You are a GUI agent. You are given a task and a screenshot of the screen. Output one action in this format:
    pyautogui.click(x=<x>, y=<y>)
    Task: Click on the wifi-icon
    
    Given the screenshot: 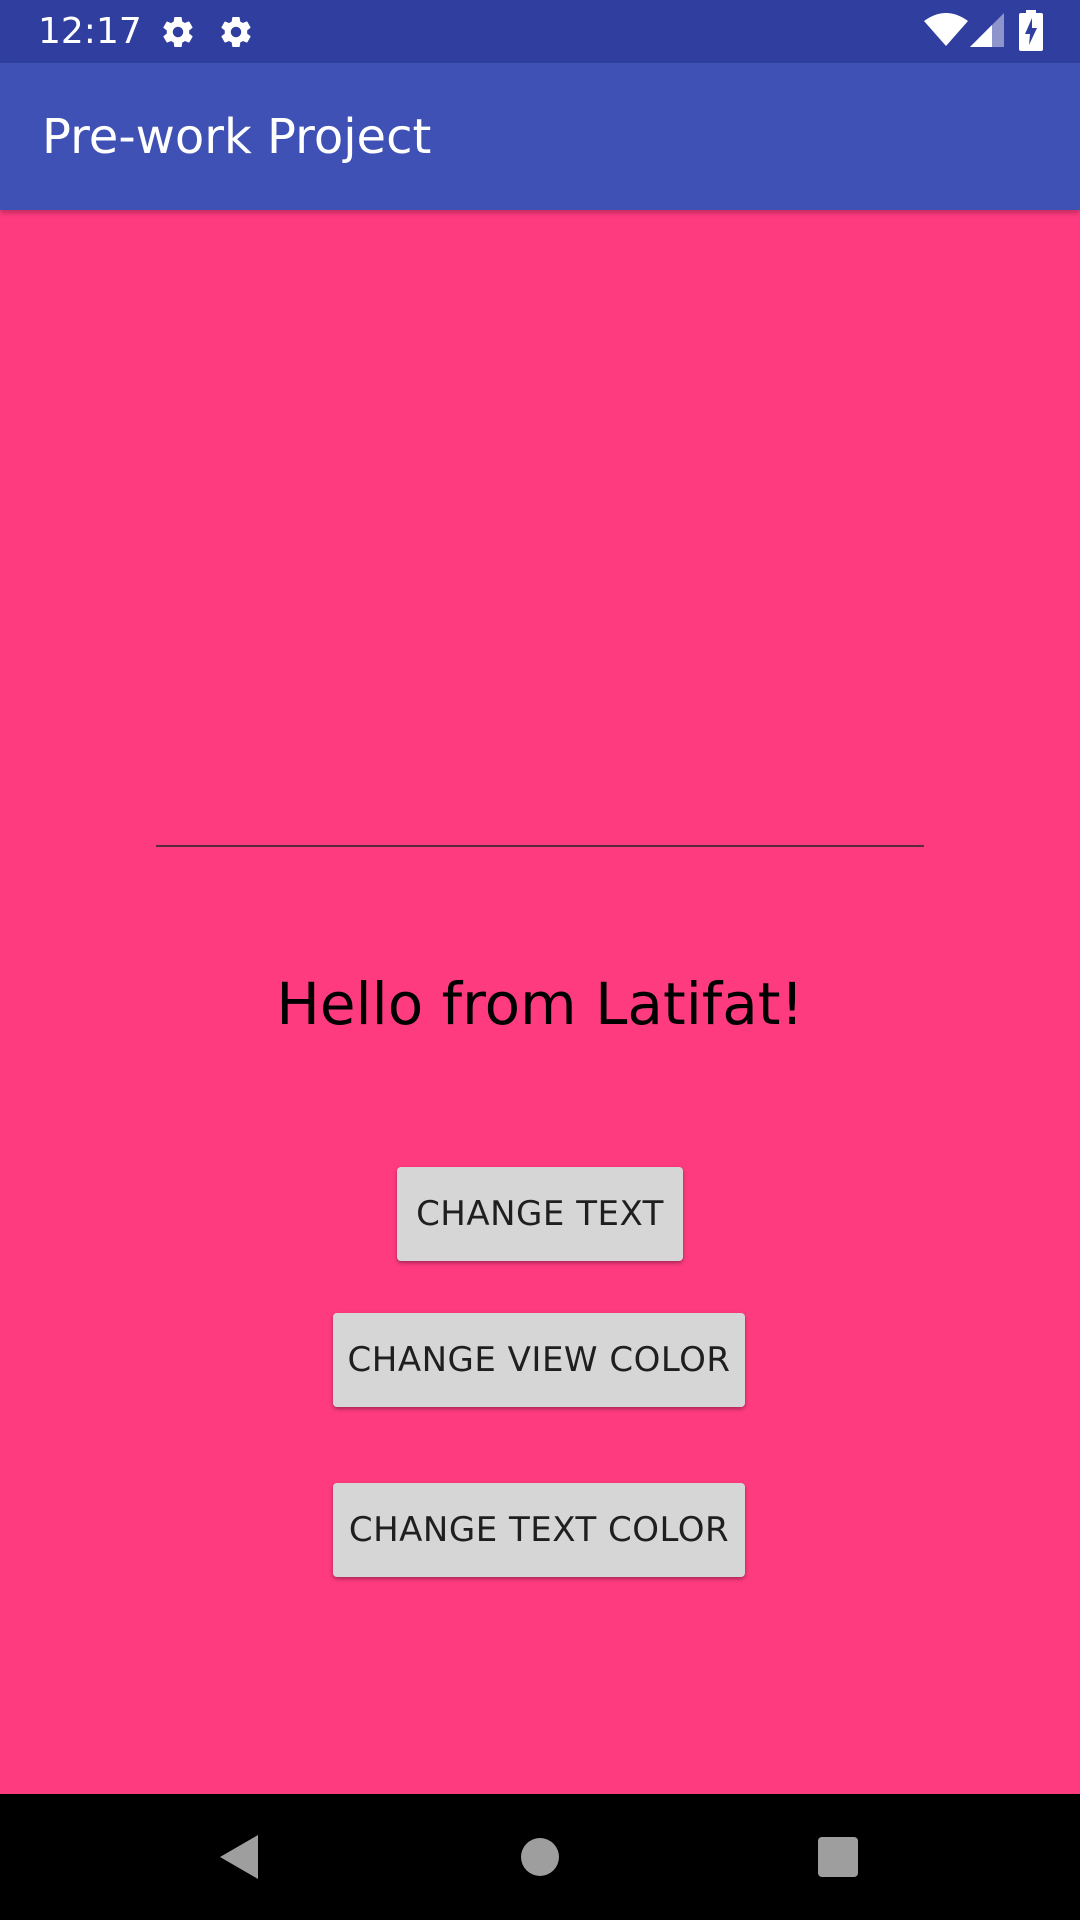 What is the action you would take?
    pyautogui.click(x=946, y=29)
    